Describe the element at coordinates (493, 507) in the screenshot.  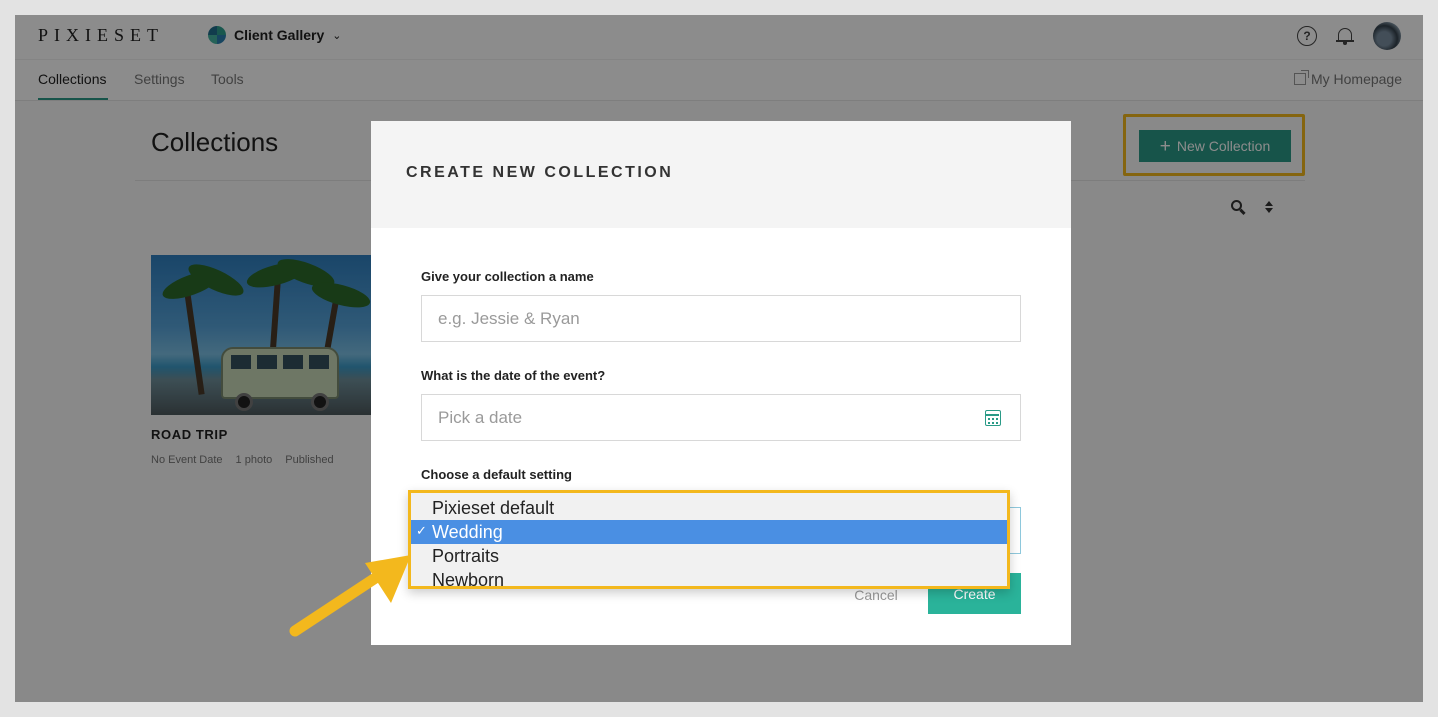
I see `option-label: Pixieset default` at that location.